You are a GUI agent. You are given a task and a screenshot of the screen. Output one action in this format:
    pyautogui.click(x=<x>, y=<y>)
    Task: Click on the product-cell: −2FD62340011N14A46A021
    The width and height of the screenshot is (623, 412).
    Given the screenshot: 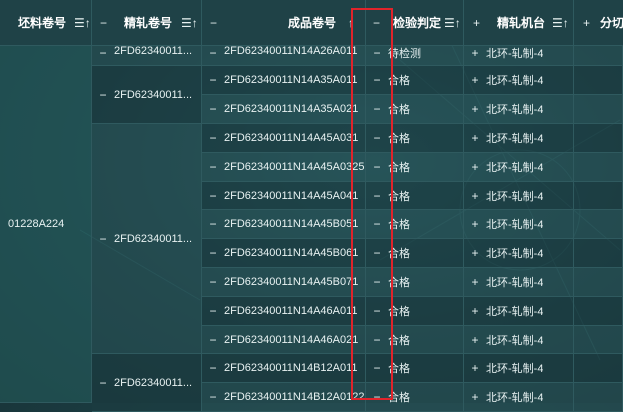 What is the action you would take?
    pyautogui.click(x=284, y=340)
    